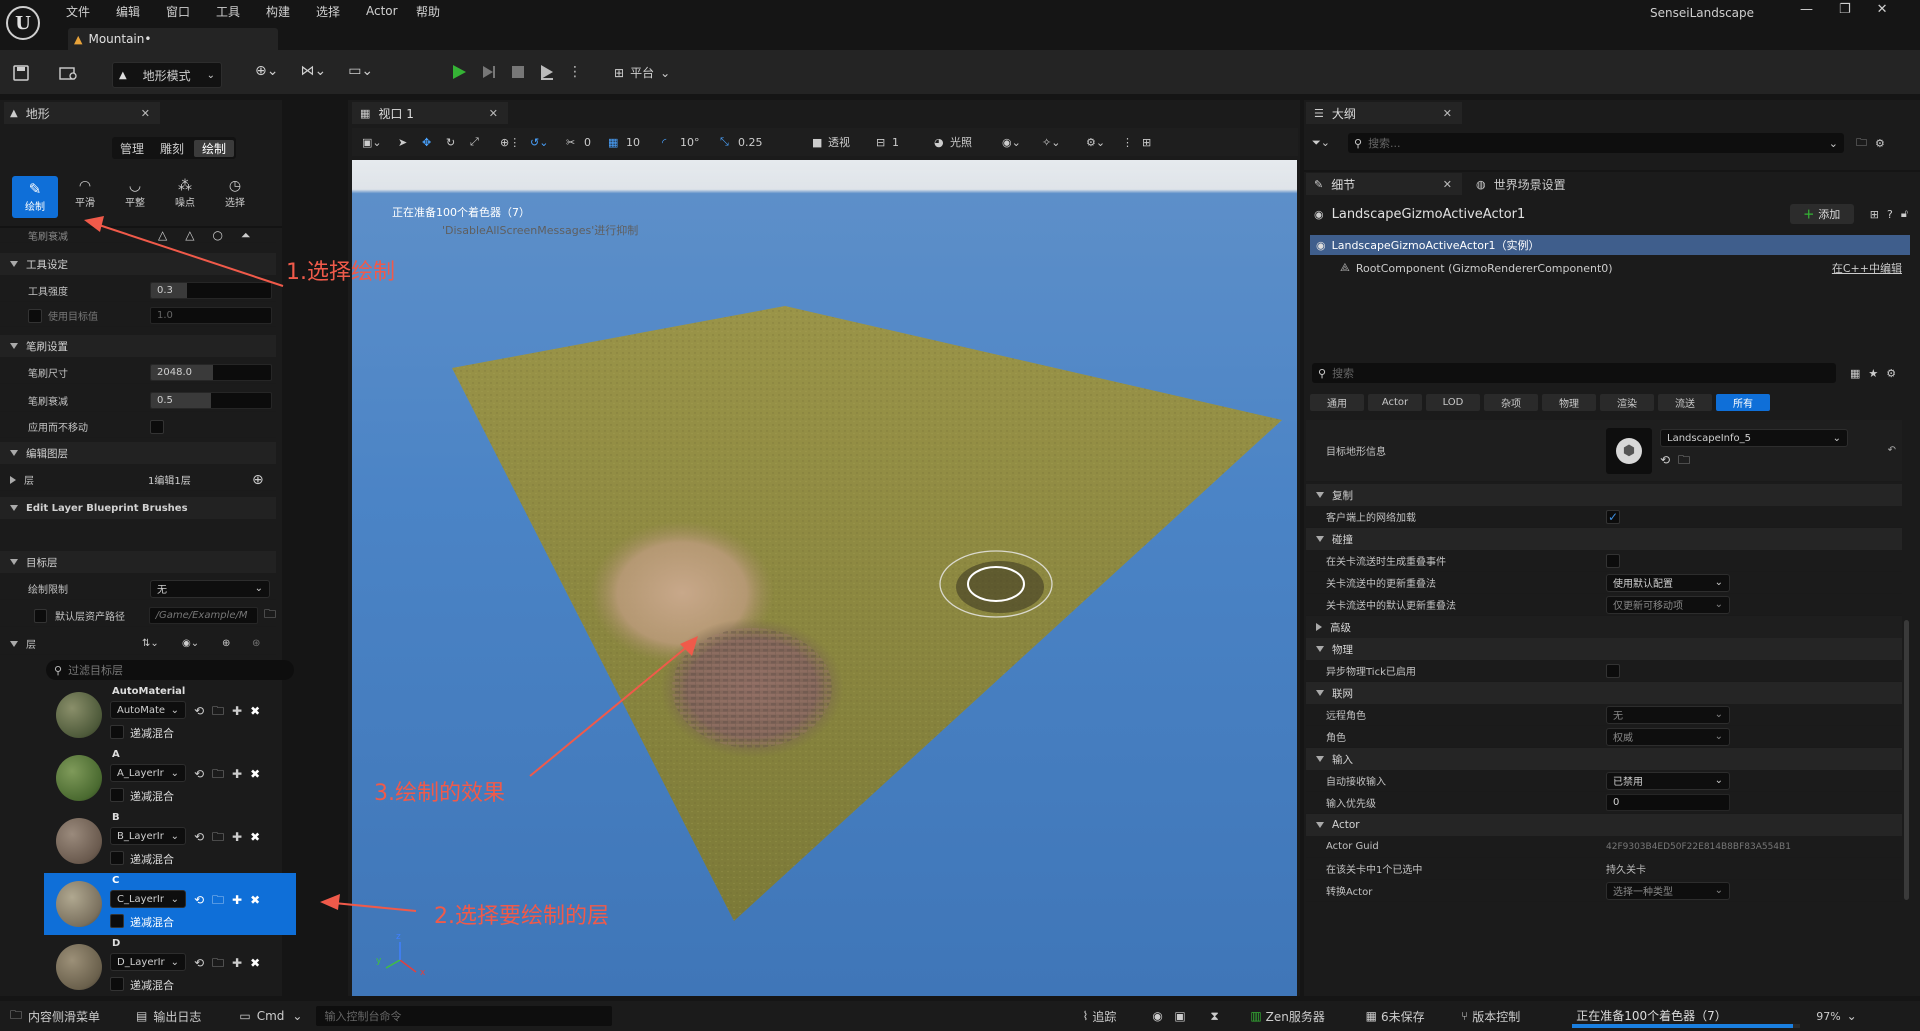 The height and width of the screenshot is (1031, 1920). Describe the element at coordinates (1668, 582) in the screenshot. I see `update-overlap-dropdown: 使用默认配置 ⌄` at that location.